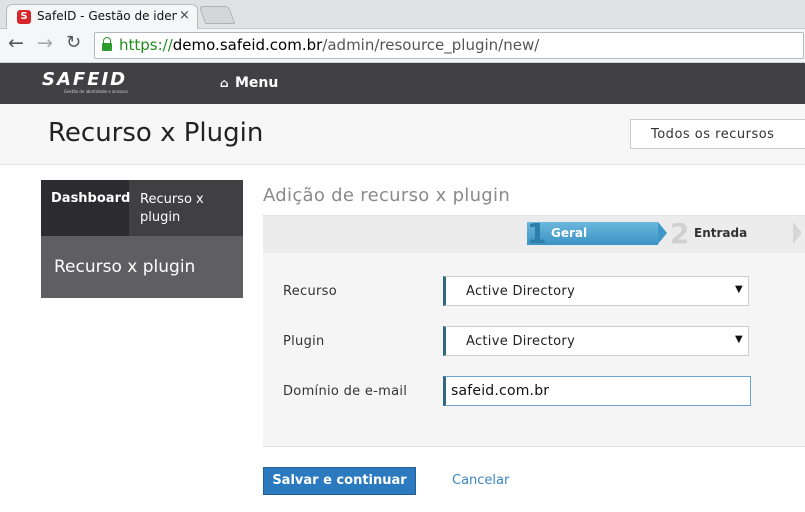 This screenshot has width=805, height=512. What do you see at coordinates (156, 133) in the screenshot?
I see `page-title: Recurso x Plugin` at bounding box center [156, 133].